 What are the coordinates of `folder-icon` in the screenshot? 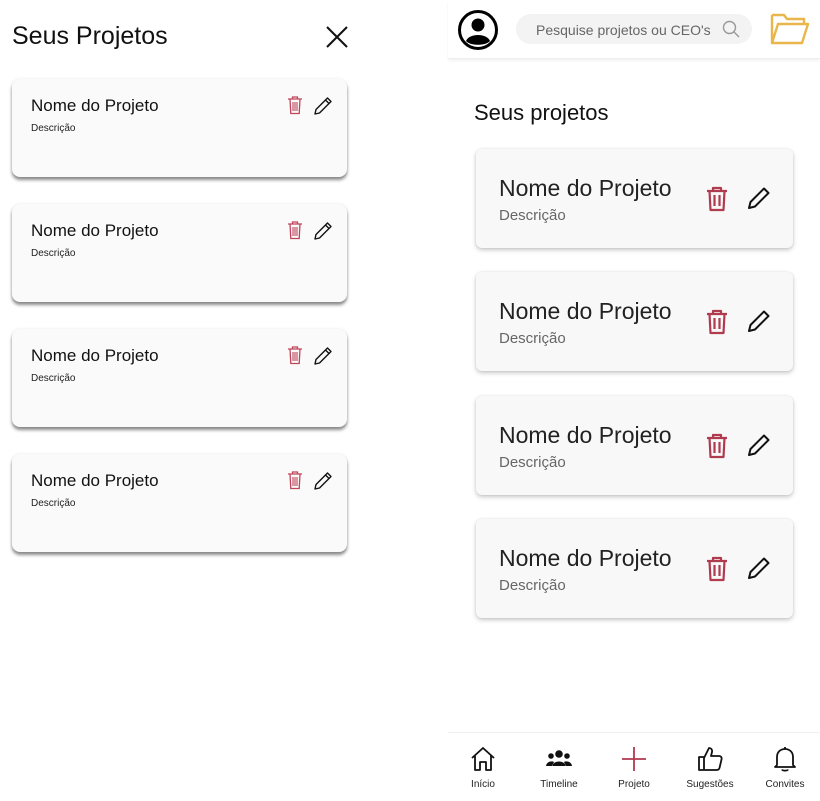 It's located at (790, 28).